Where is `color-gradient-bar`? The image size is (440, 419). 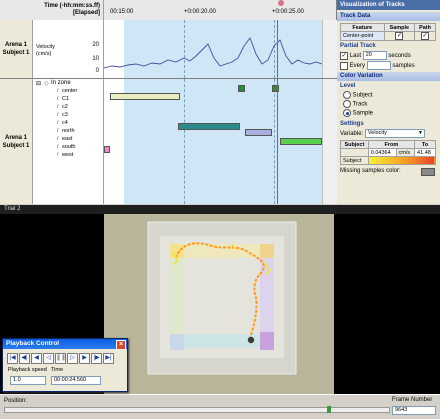
color-gradient-bar is located at coordinates (402, 160).